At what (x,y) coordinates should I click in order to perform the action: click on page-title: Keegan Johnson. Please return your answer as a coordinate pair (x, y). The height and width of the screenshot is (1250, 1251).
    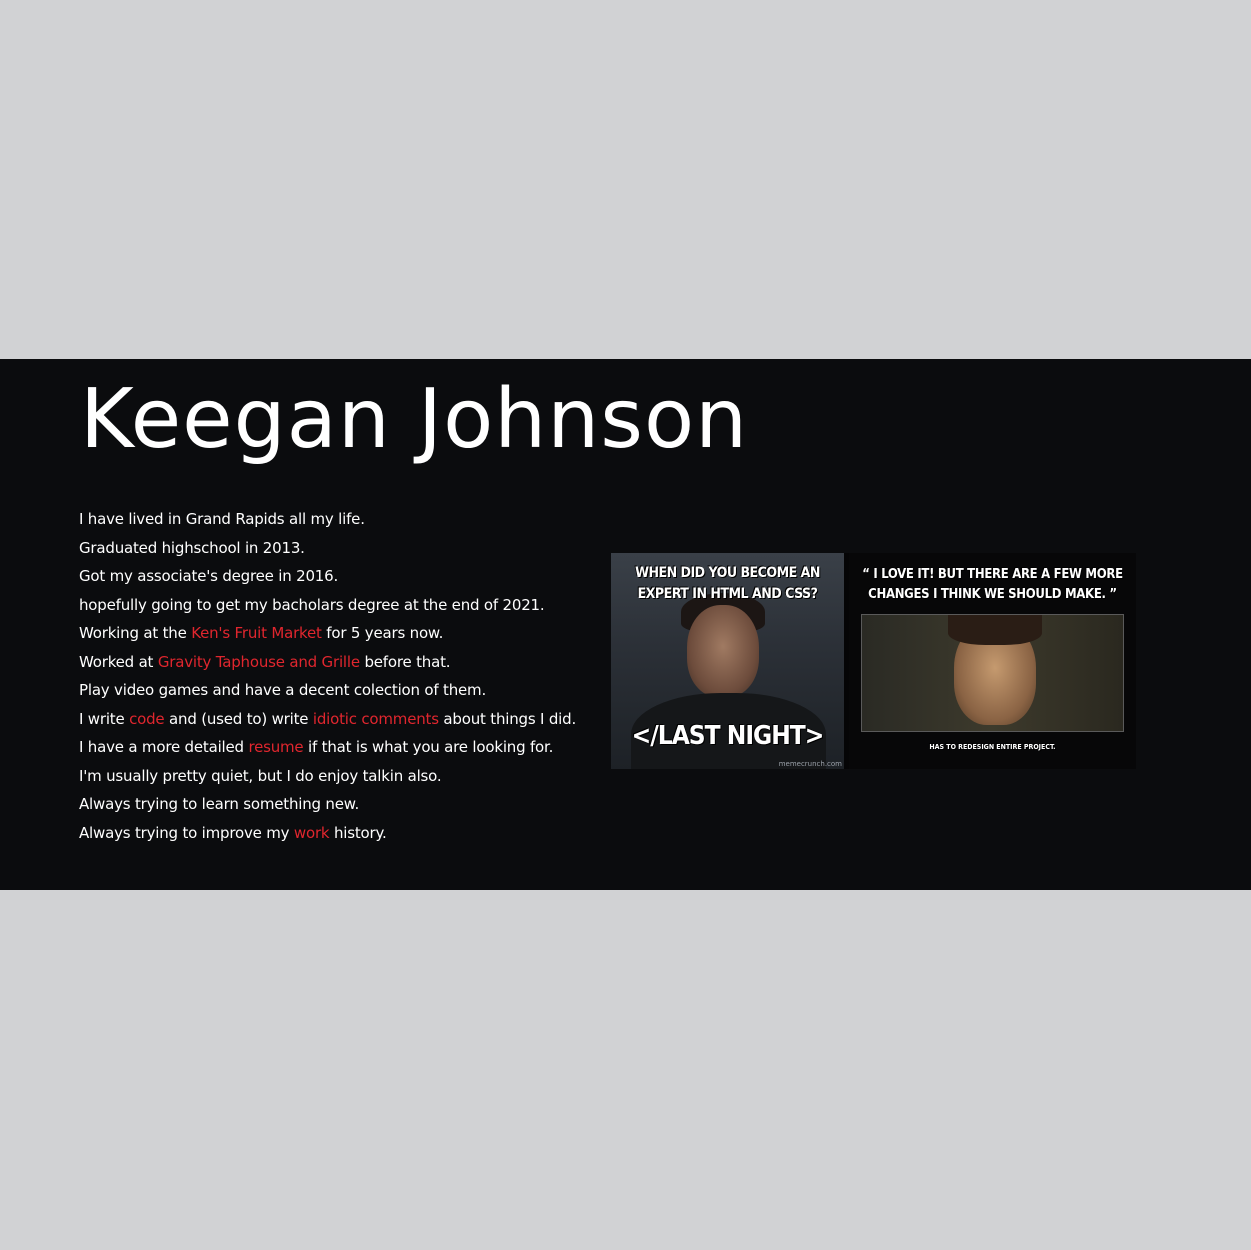
    Looking at the image, I should click on (414, 419).